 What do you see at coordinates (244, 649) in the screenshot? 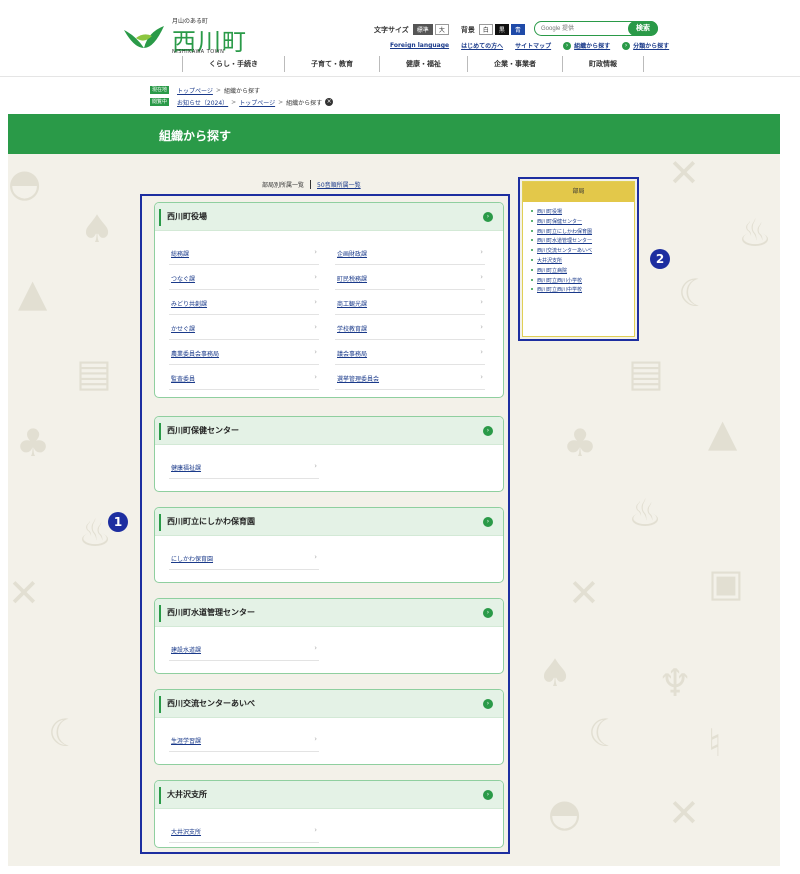
I see `department-link: 建設水道課 ›` at bounding box center [244, 649].